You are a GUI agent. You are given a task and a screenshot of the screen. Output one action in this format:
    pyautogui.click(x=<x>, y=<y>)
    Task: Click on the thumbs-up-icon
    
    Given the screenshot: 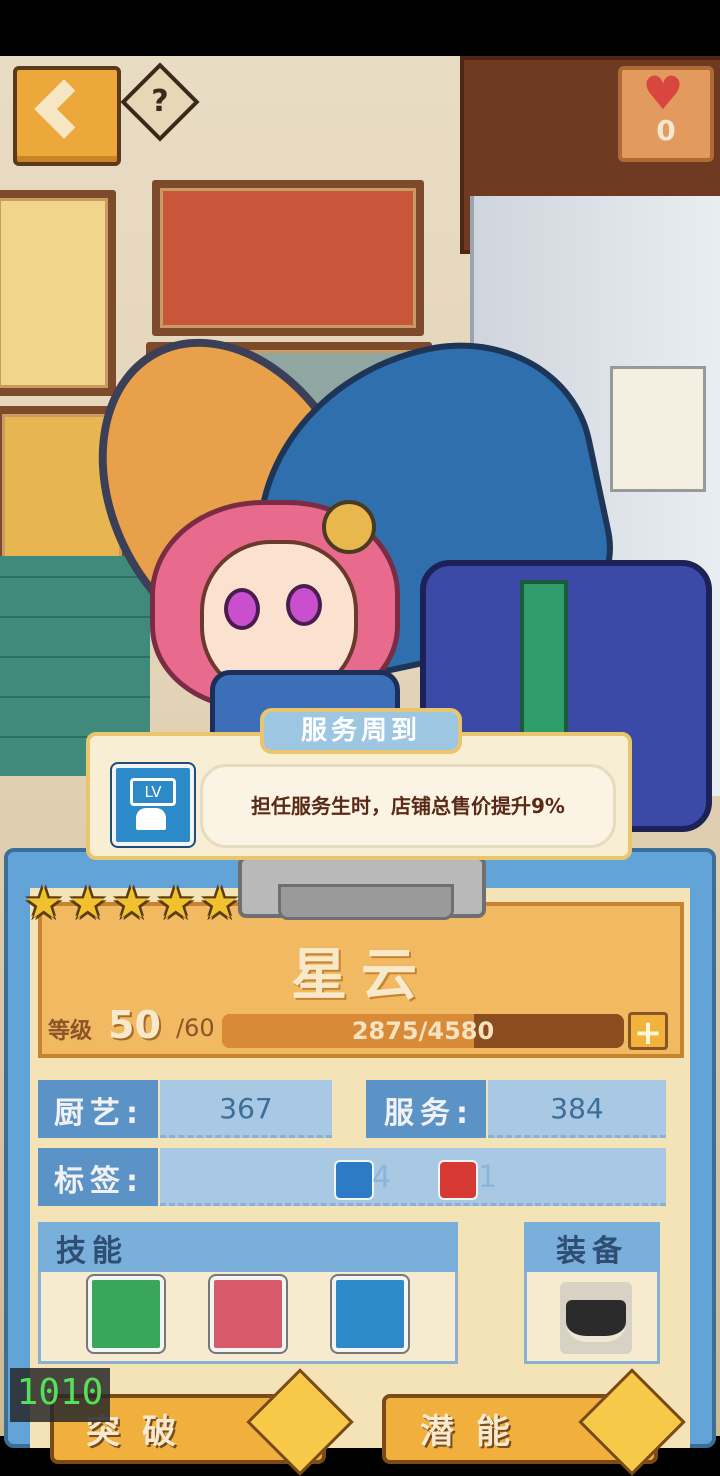 What is the action you would take?
    pyautogui.click(x=248, y=1314)
    